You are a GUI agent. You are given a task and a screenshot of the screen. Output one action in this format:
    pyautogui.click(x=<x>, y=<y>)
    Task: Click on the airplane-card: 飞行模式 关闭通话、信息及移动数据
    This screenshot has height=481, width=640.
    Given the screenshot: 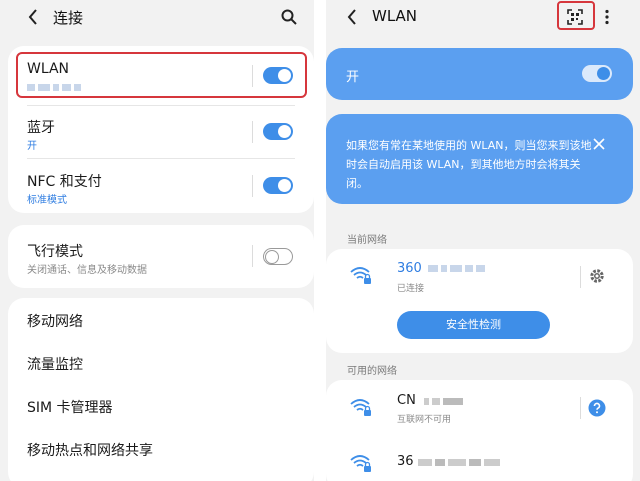 What is the action you would take?
    pyautogui.click(x=161, y=256)
    